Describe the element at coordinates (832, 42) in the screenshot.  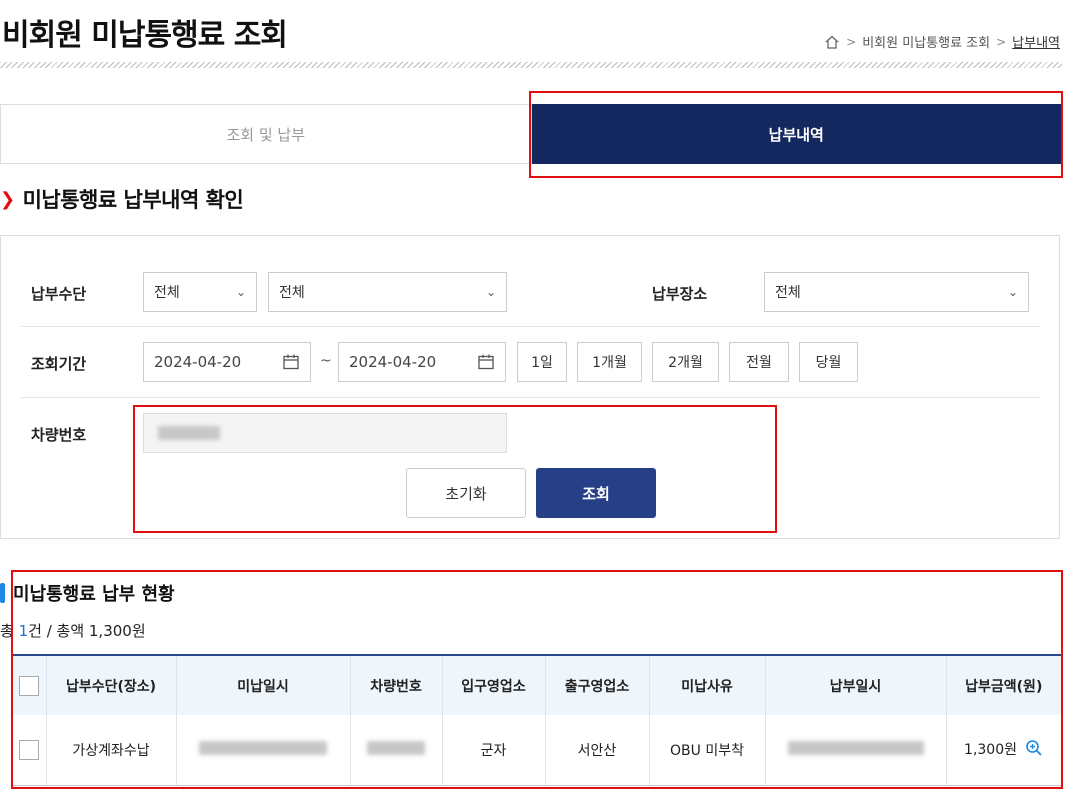
I see `home-icon` at that location.